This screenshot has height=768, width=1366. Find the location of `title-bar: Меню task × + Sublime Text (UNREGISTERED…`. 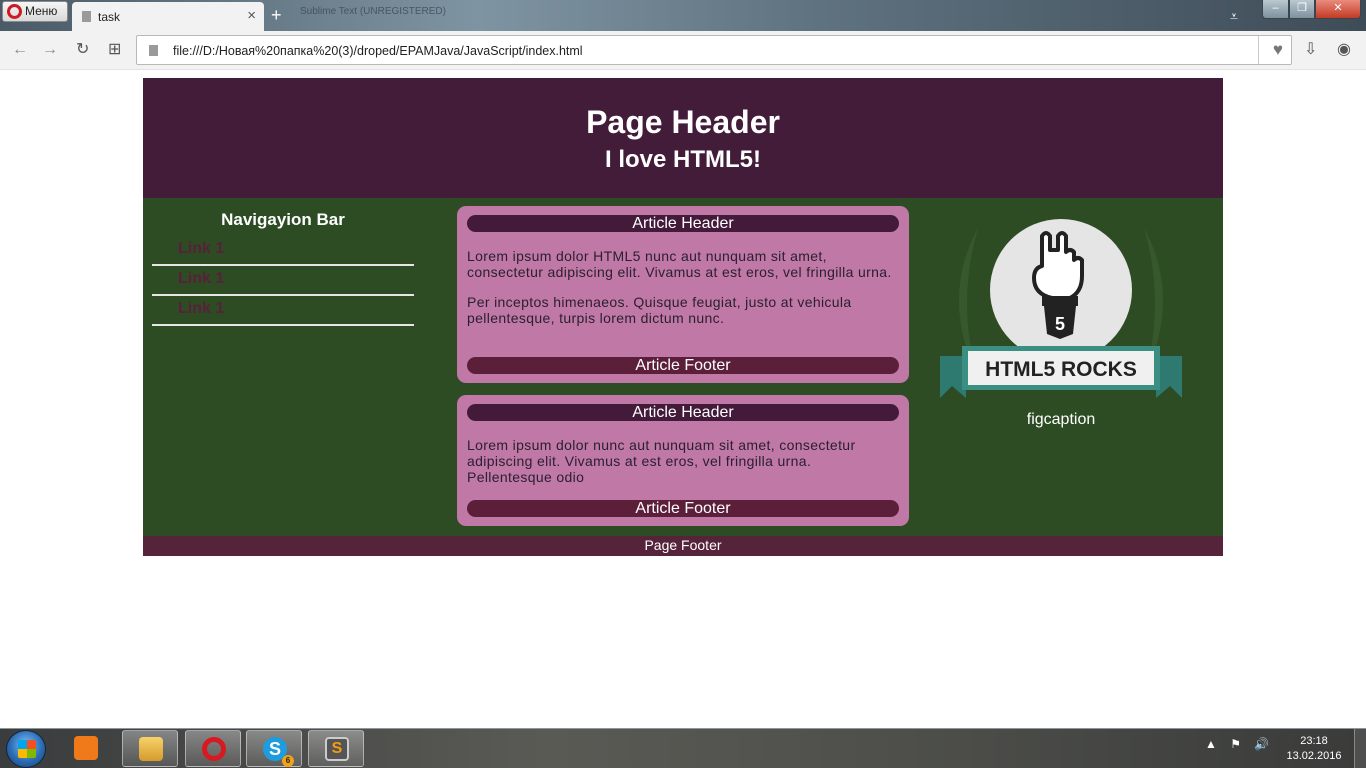

title-bar: Меню task × + Sublime Text (UNREGISTERED… is located at coordinates (683, 15).